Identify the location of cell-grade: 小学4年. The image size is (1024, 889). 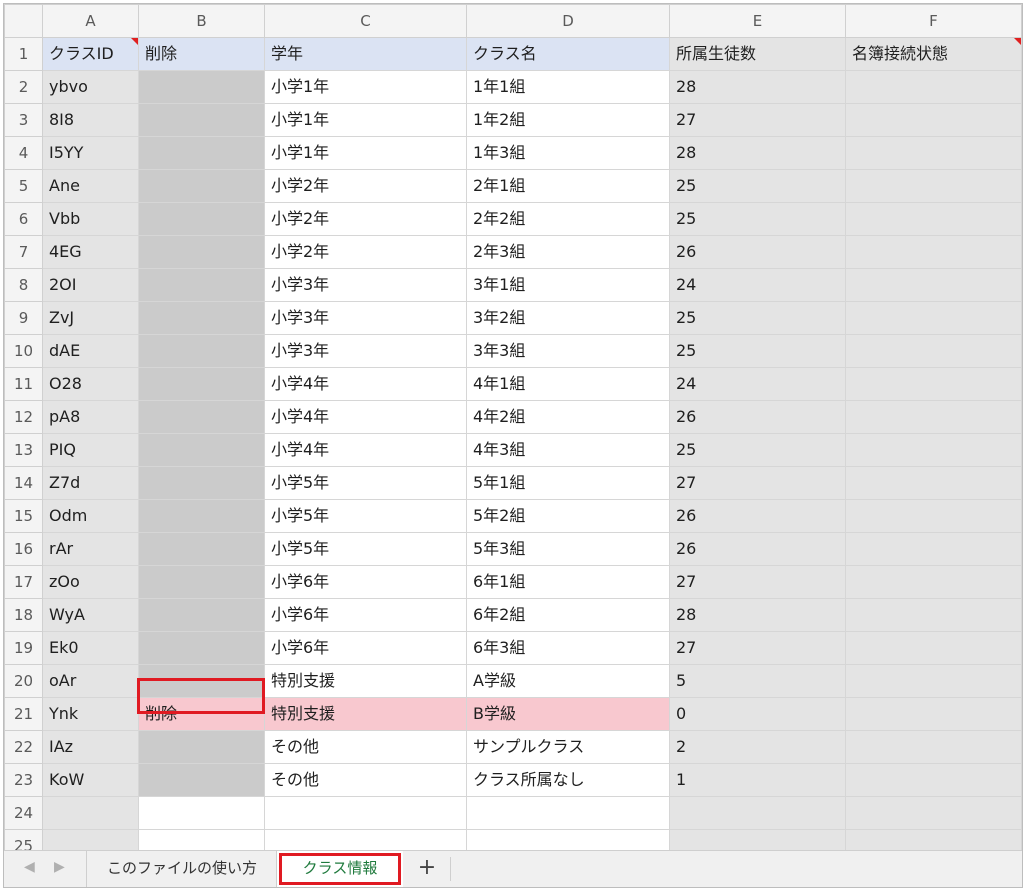
(365, 450).